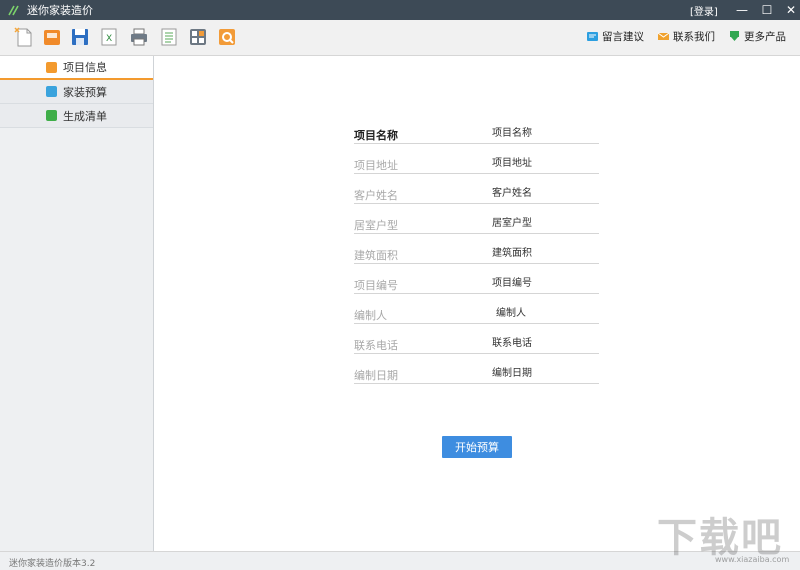  Describe the element at coordinates (52, 37) in the screenshot. I see `open-folder-icon` at that location.